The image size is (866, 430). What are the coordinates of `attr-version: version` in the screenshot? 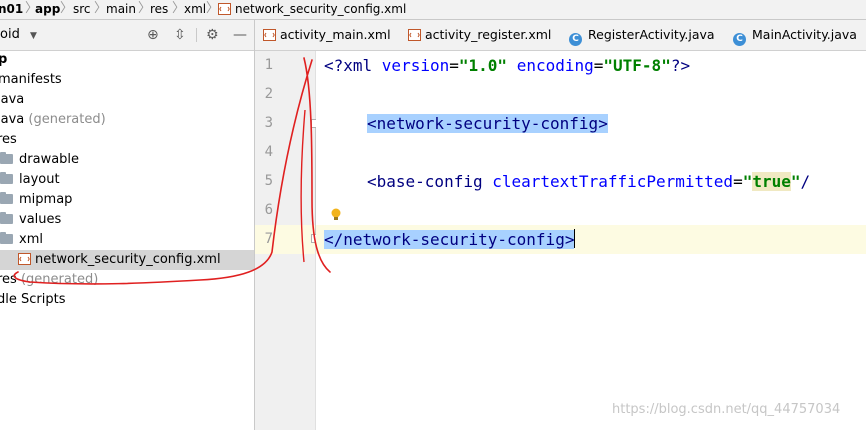 It's located at (415, 65).